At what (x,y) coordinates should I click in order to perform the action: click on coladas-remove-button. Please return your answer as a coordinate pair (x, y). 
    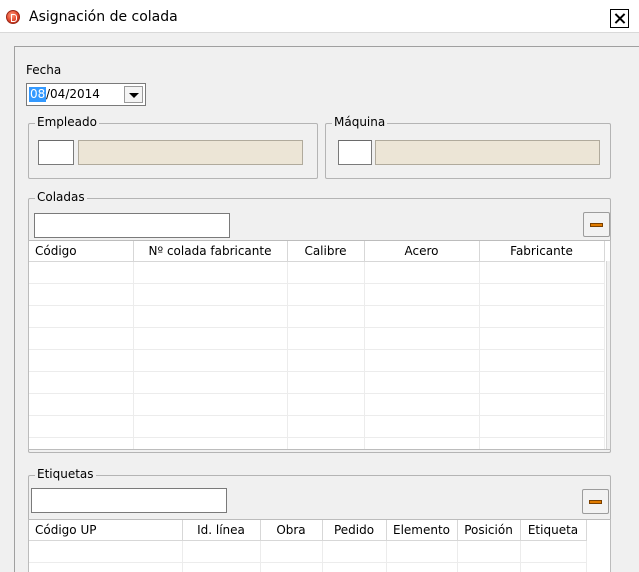
    Looking at the image, I should click on (596, 224).